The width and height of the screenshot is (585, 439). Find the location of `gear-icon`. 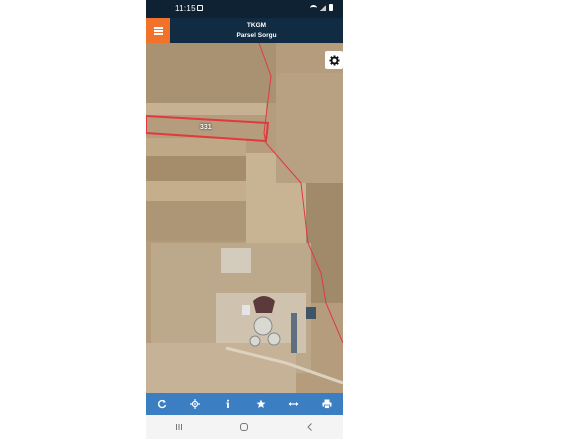

gear-icon is located at coordinates (334, 60).